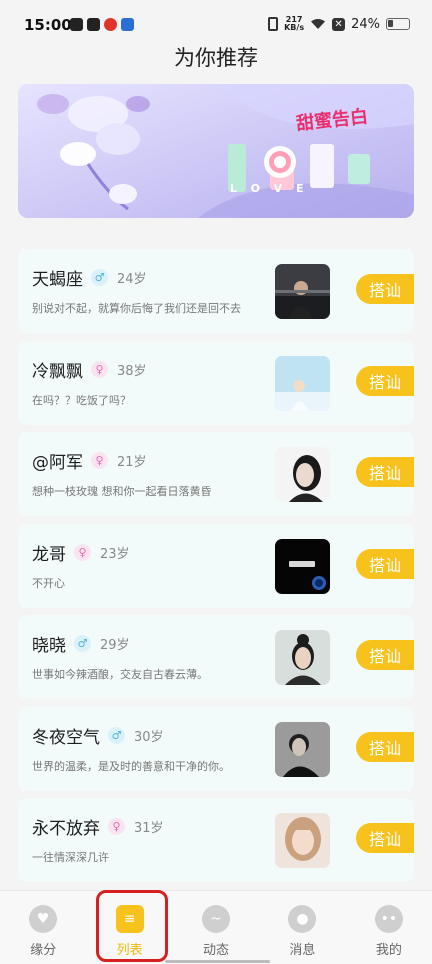 The height and width of the screenshot is (964, 432). What do you see at coordinates (66, 829) in the screenshot?
I see `user-name: 永不放弃` at bounding box center [66, 829].